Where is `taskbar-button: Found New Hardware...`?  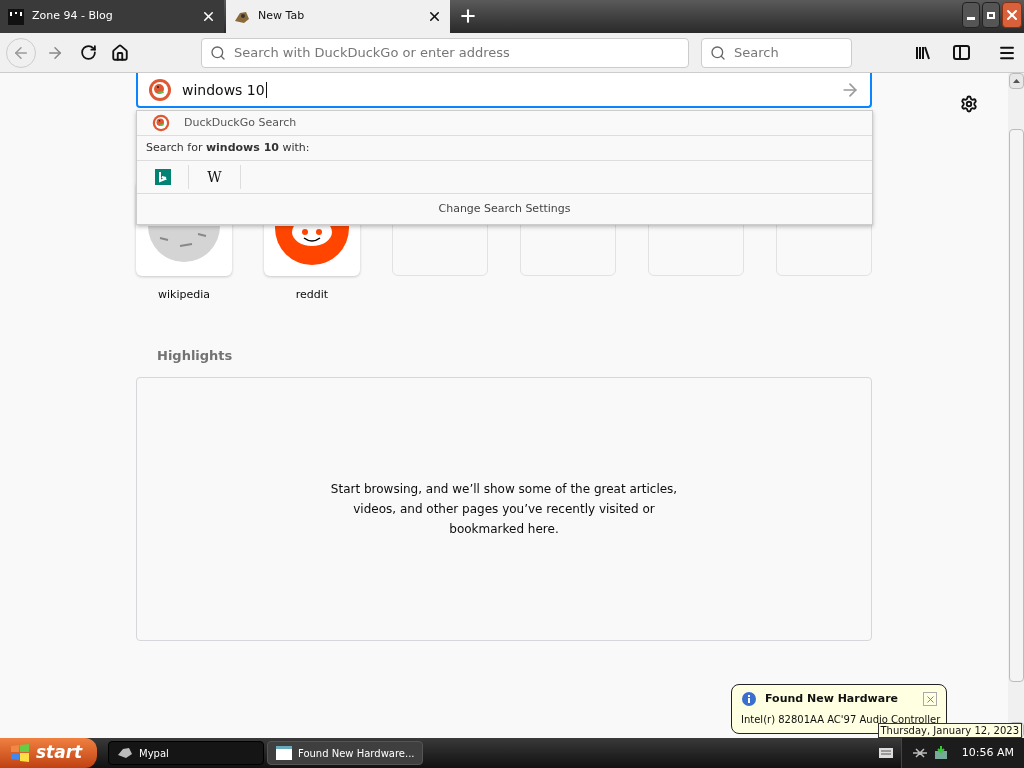 taskbar-button: Found New Hardware... is located at coordinates (345, 753).